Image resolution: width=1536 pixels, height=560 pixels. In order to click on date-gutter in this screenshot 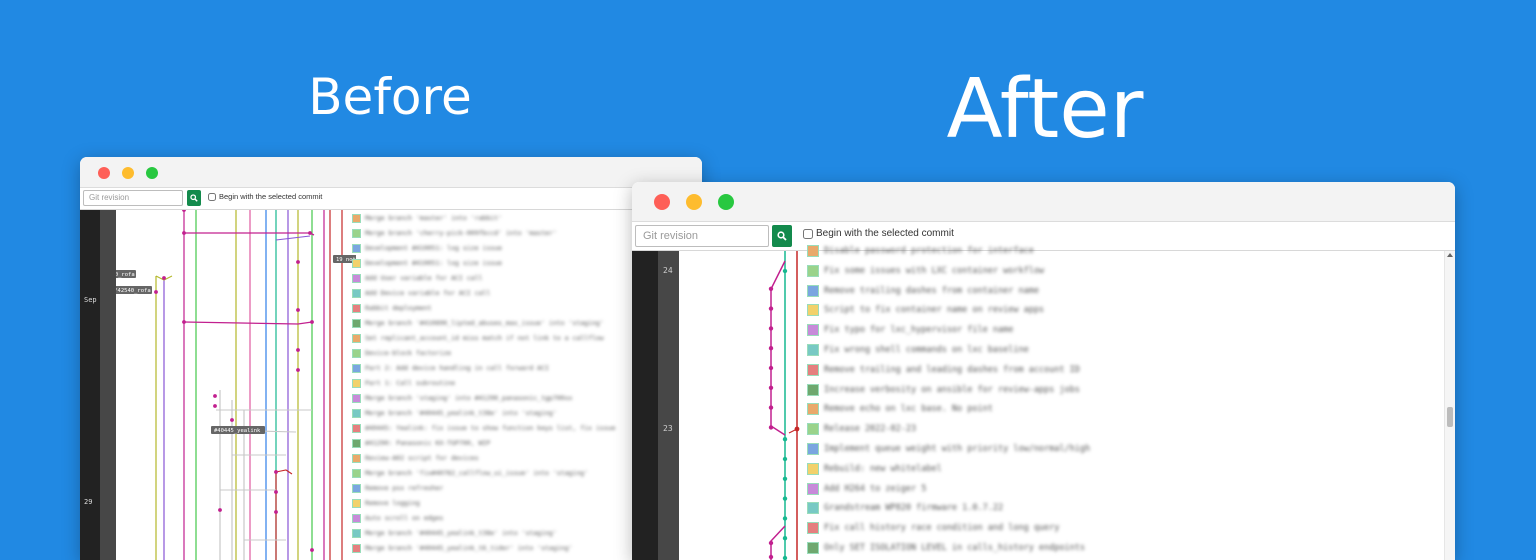, I will do `click(645, 405)`.